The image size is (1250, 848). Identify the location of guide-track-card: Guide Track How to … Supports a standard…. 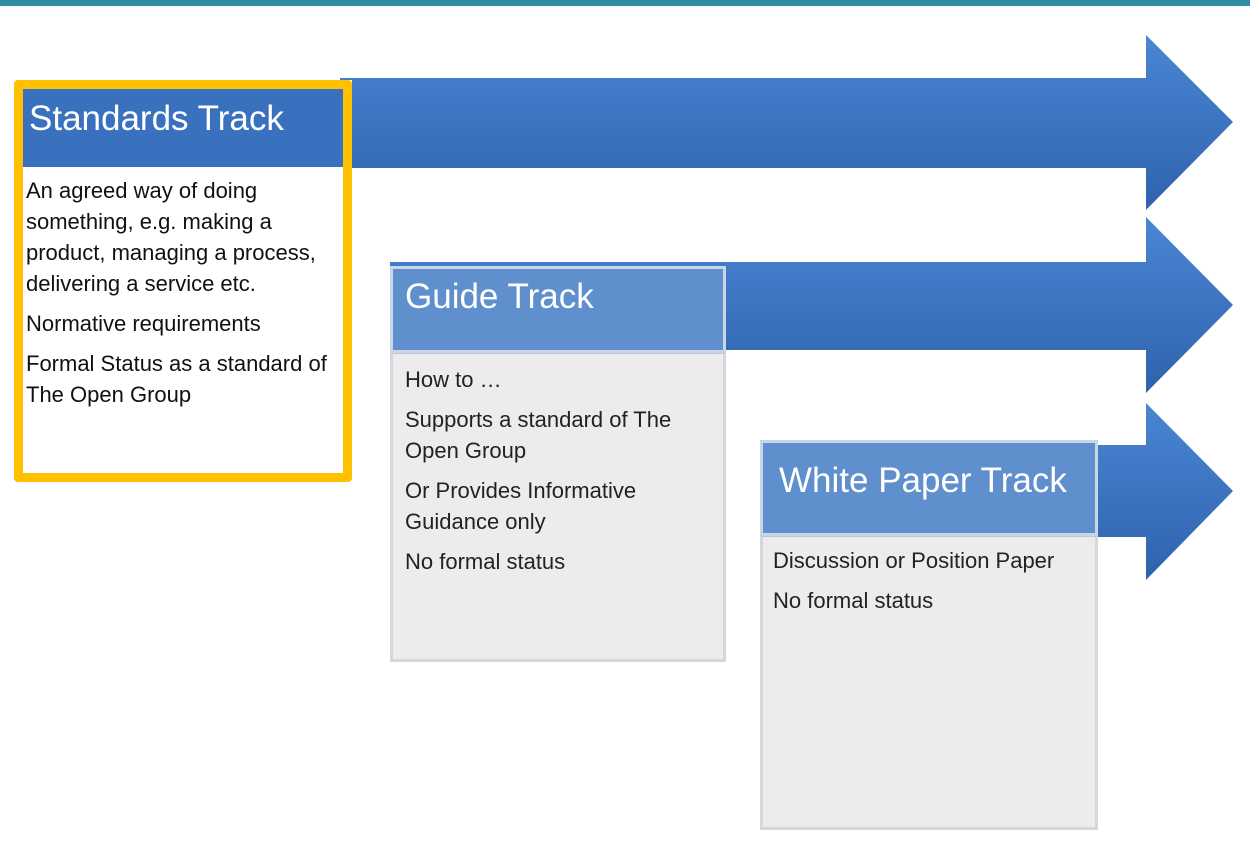
(558, 464).